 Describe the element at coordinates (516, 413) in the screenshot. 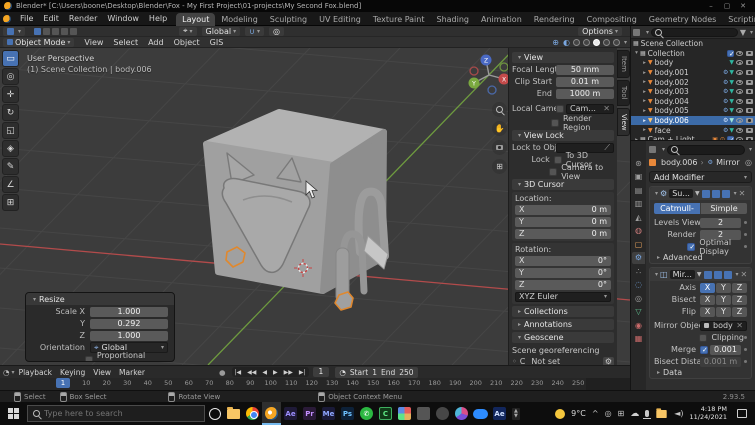

I see `taskbar-scroll-buttons: ▲ ▼` at that location.